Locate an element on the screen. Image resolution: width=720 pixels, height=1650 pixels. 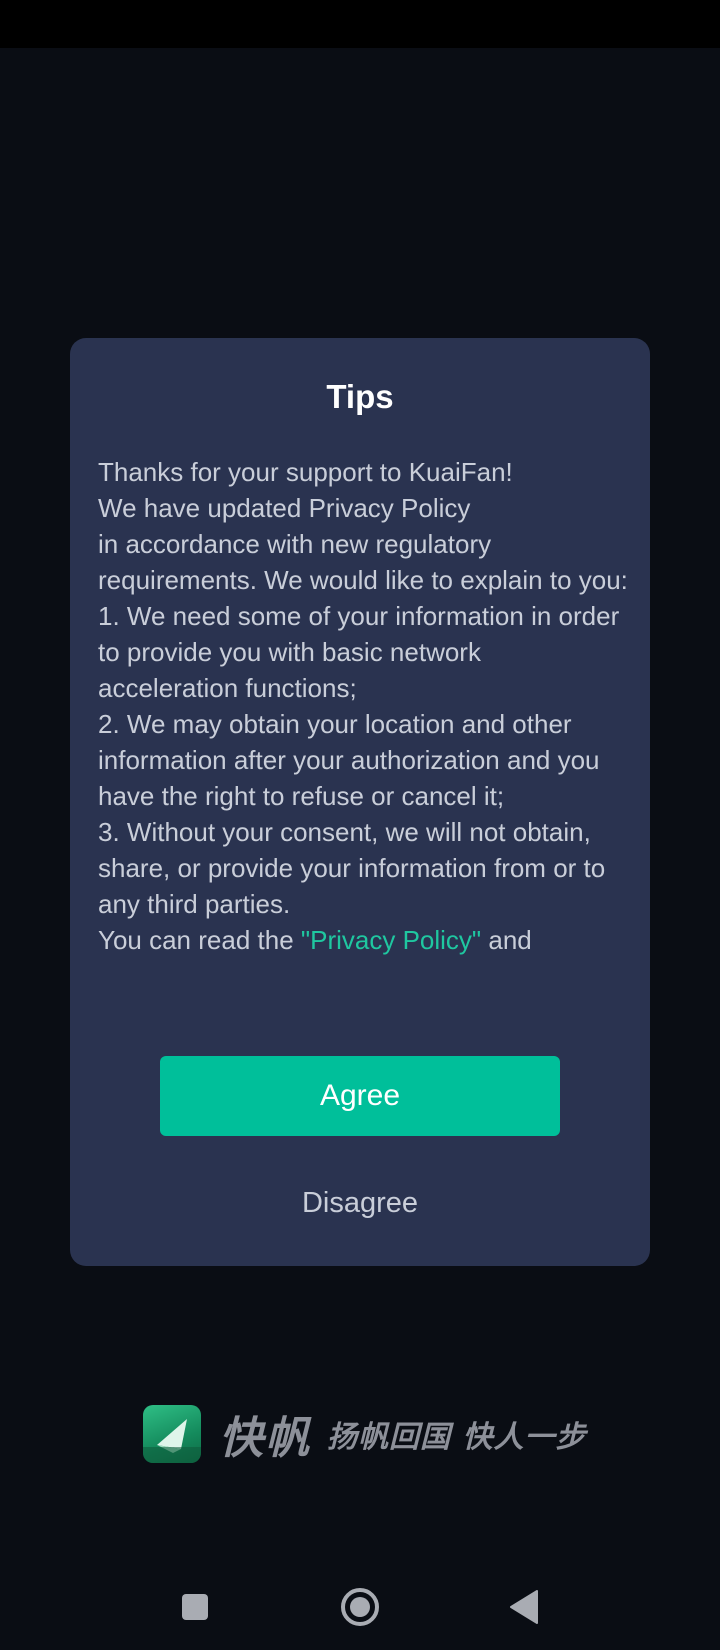
square-icon is located at coordinates (195, 1607).